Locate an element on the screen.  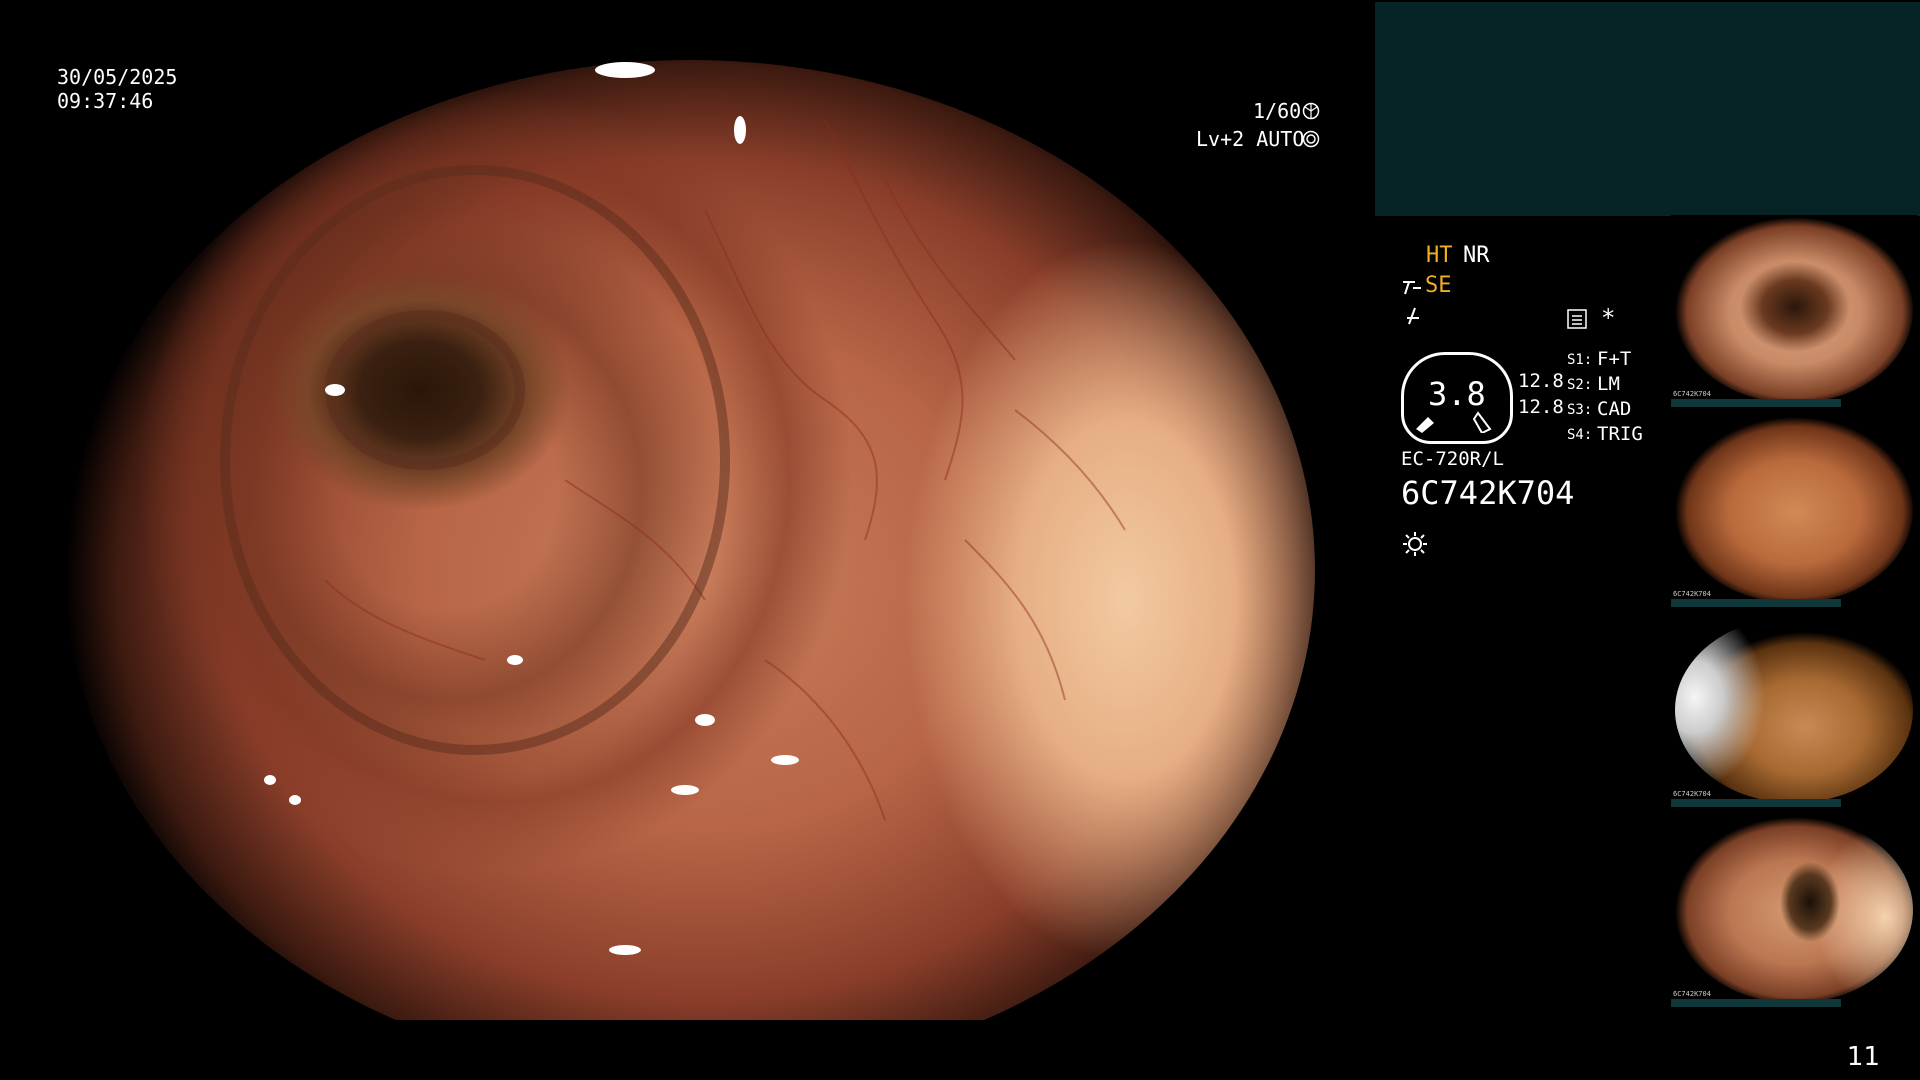
aperture-icon is located at coordinates (1311, 111).